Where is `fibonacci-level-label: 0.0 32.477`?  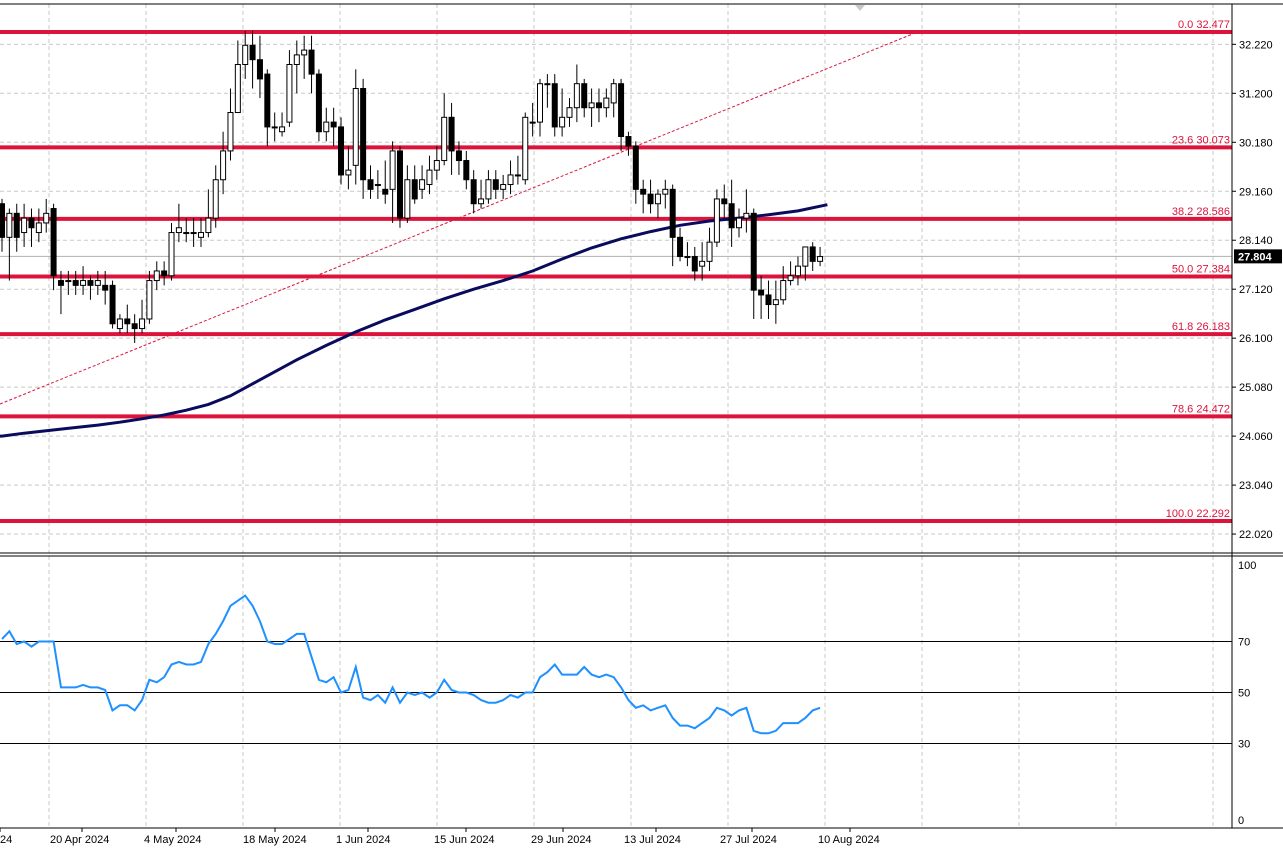
fibonacci-level-label: 0.0 32.477 is located at coordinates (1204, 25).